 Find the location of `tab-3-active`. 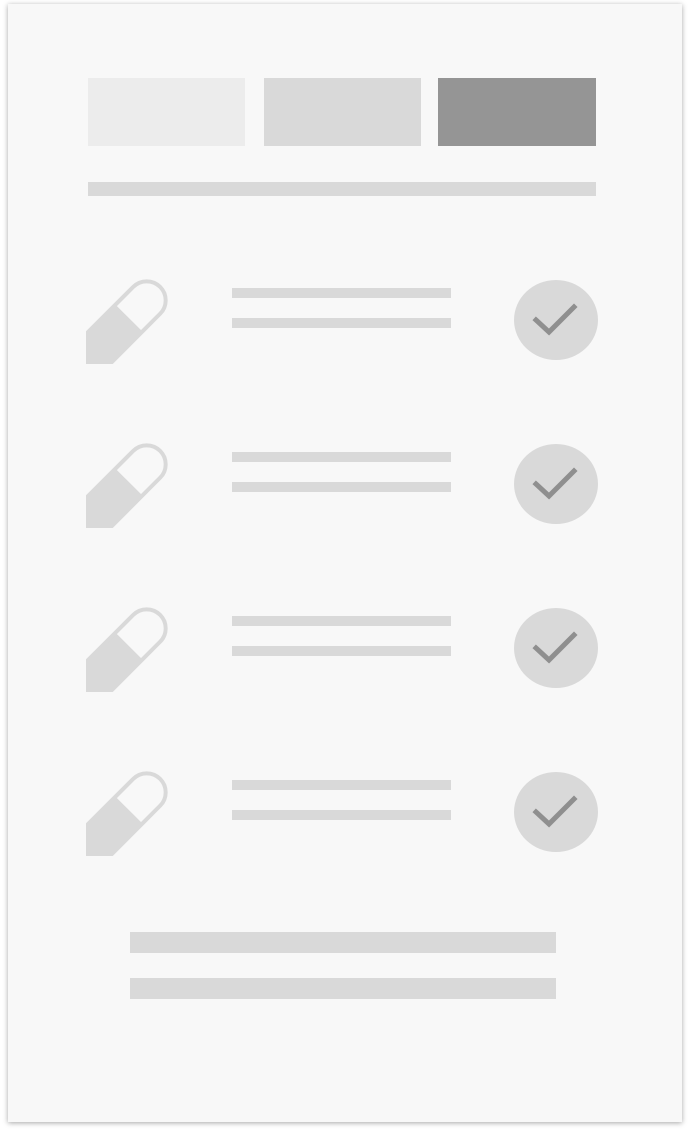

tab-3-active is located at coordinates (517, 112).